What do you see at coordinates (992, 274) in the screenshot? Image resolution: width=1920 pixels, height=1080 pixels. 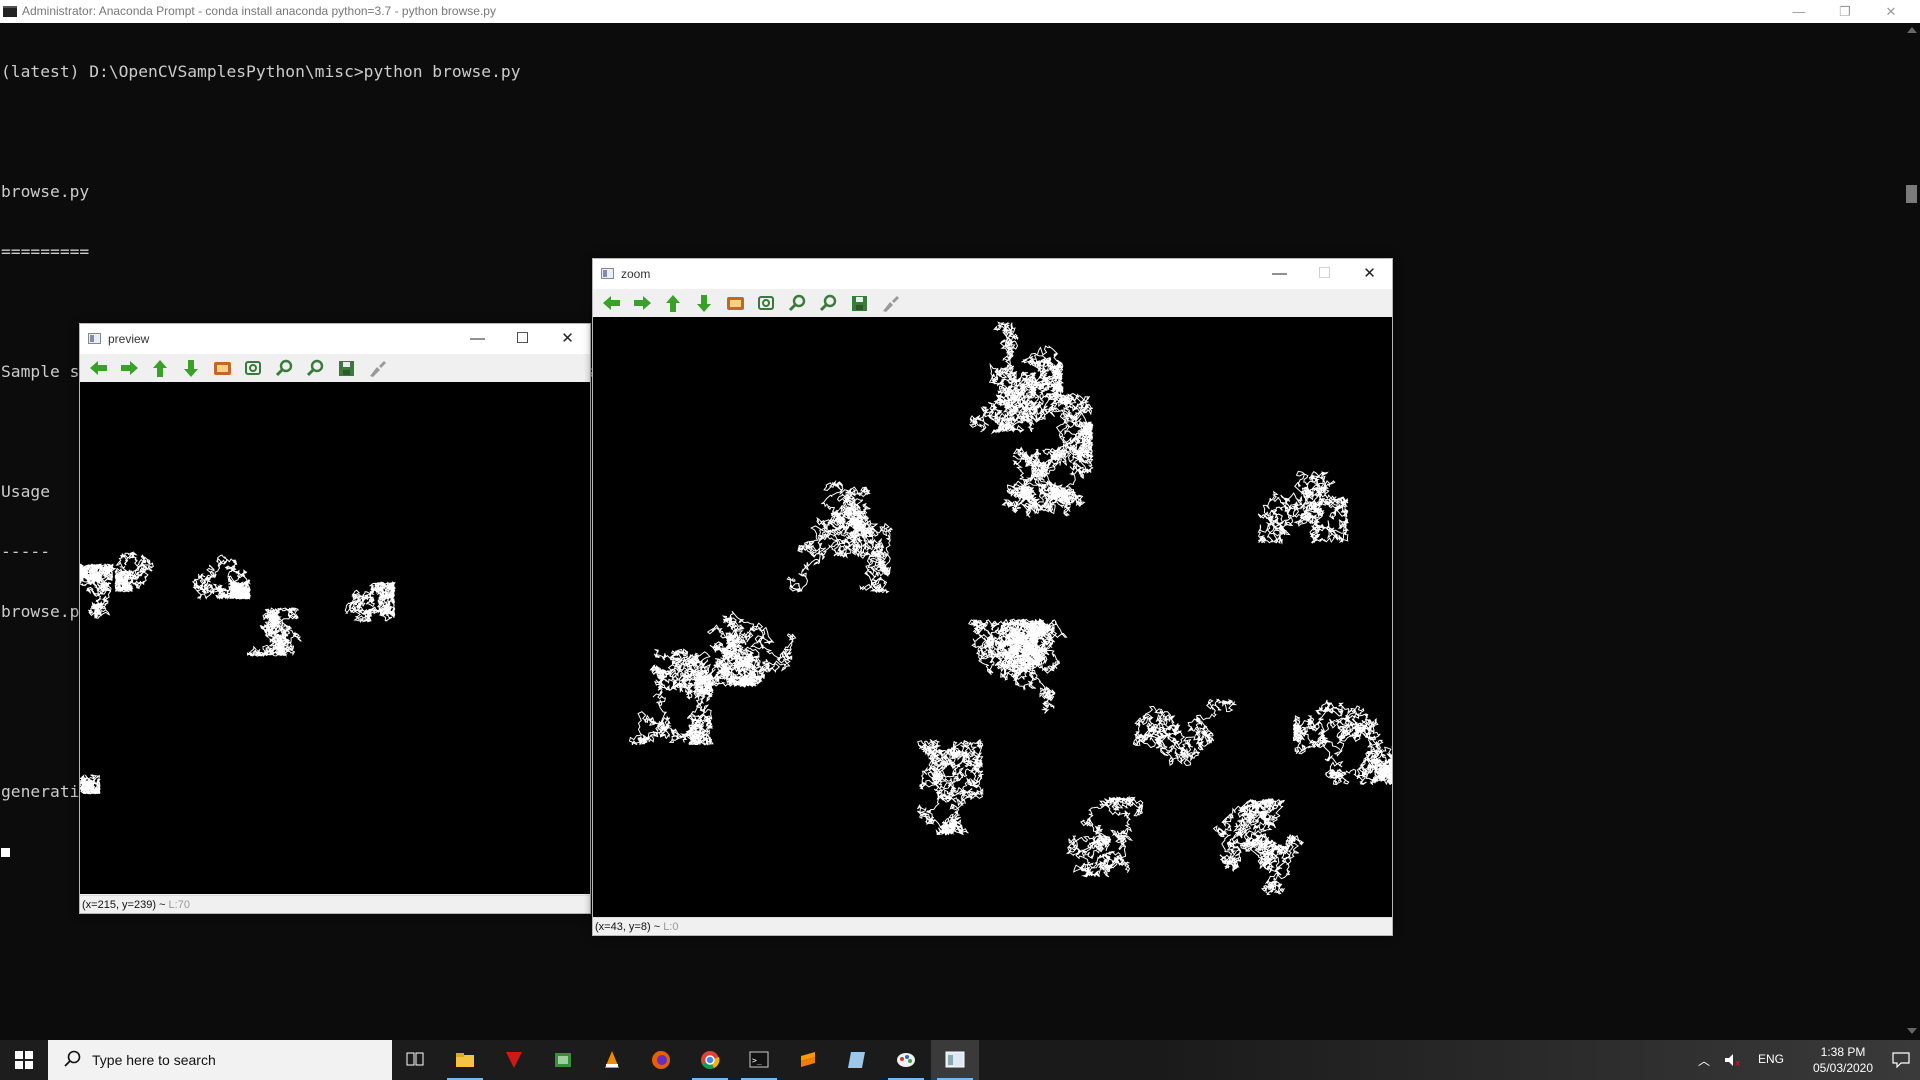 I see `zoom-titlebar: zoom — ☐ ✕` at bounding box center [992, 274].